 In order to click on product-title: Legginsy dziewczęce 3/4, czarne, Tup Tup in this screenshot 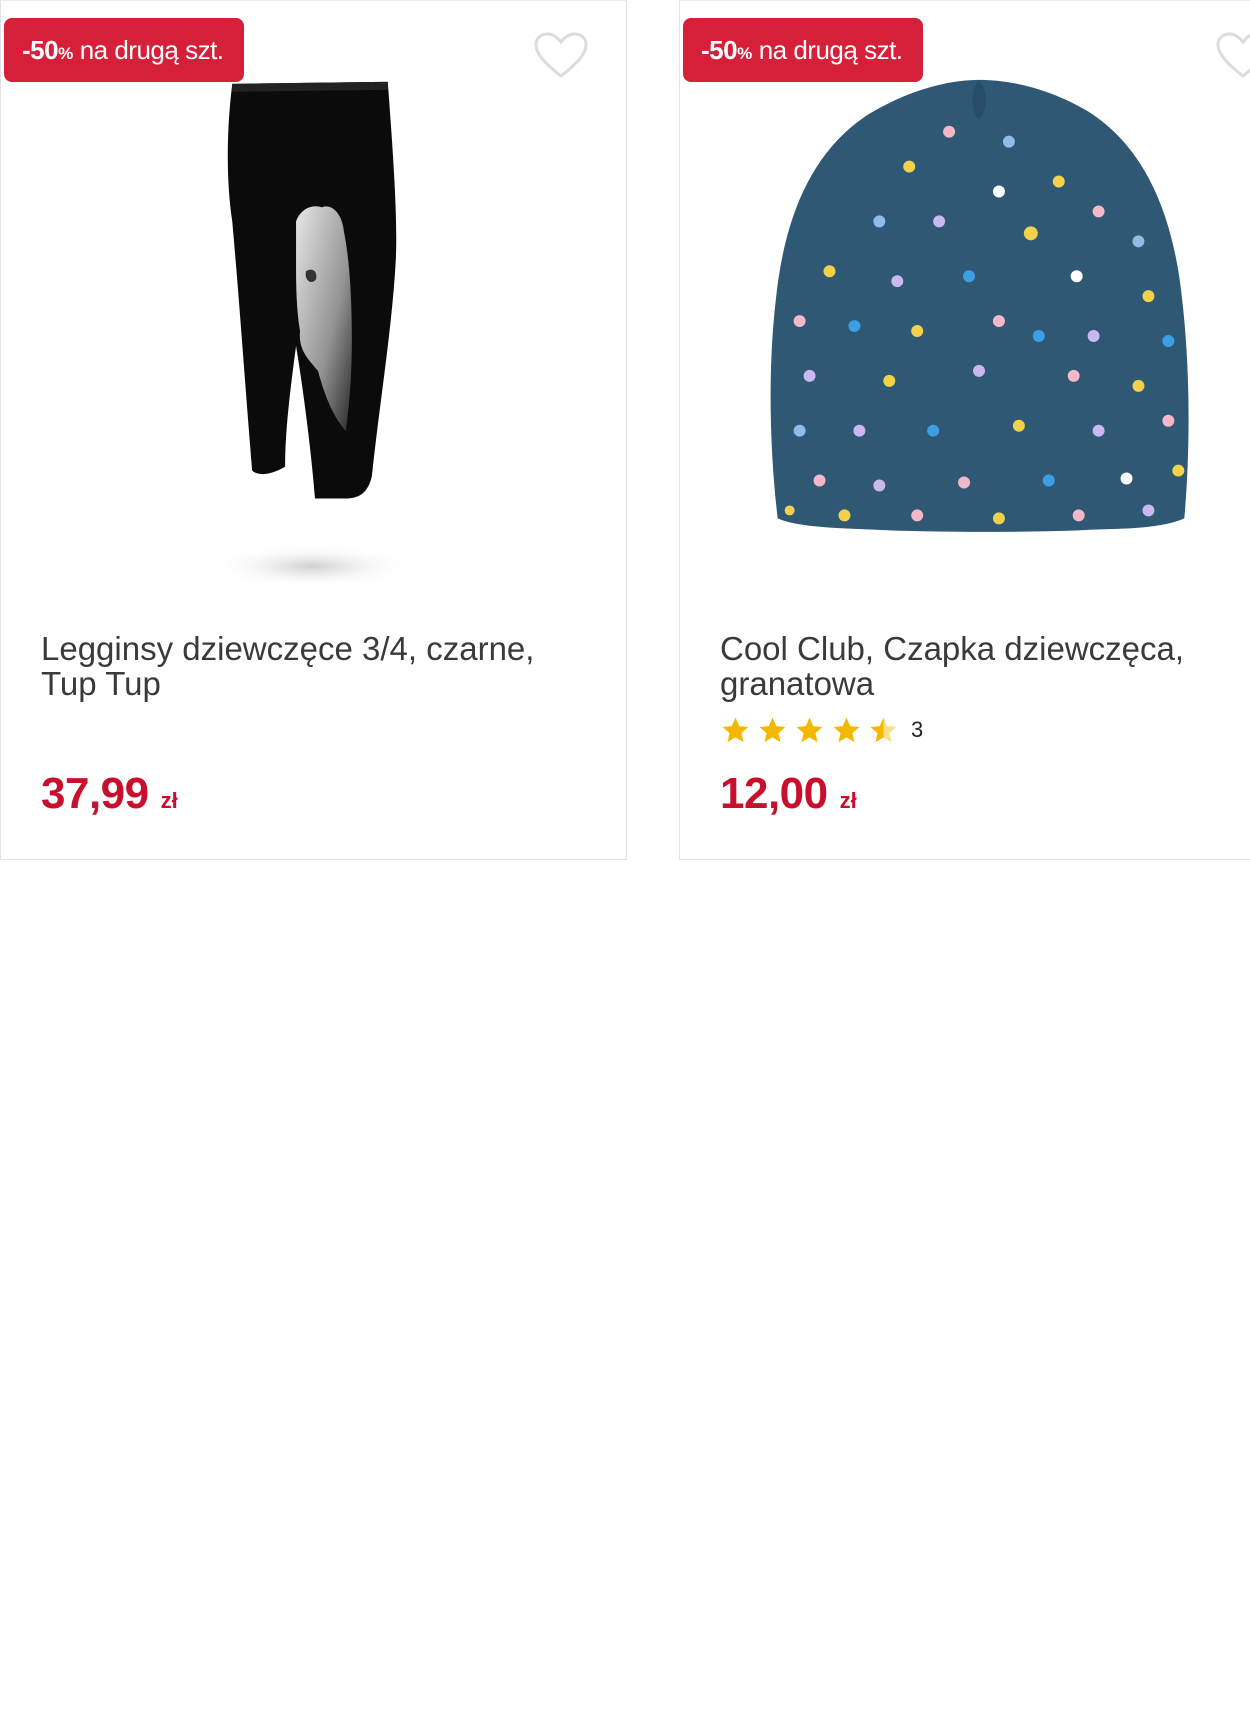, I will do `click(311, 666)`.